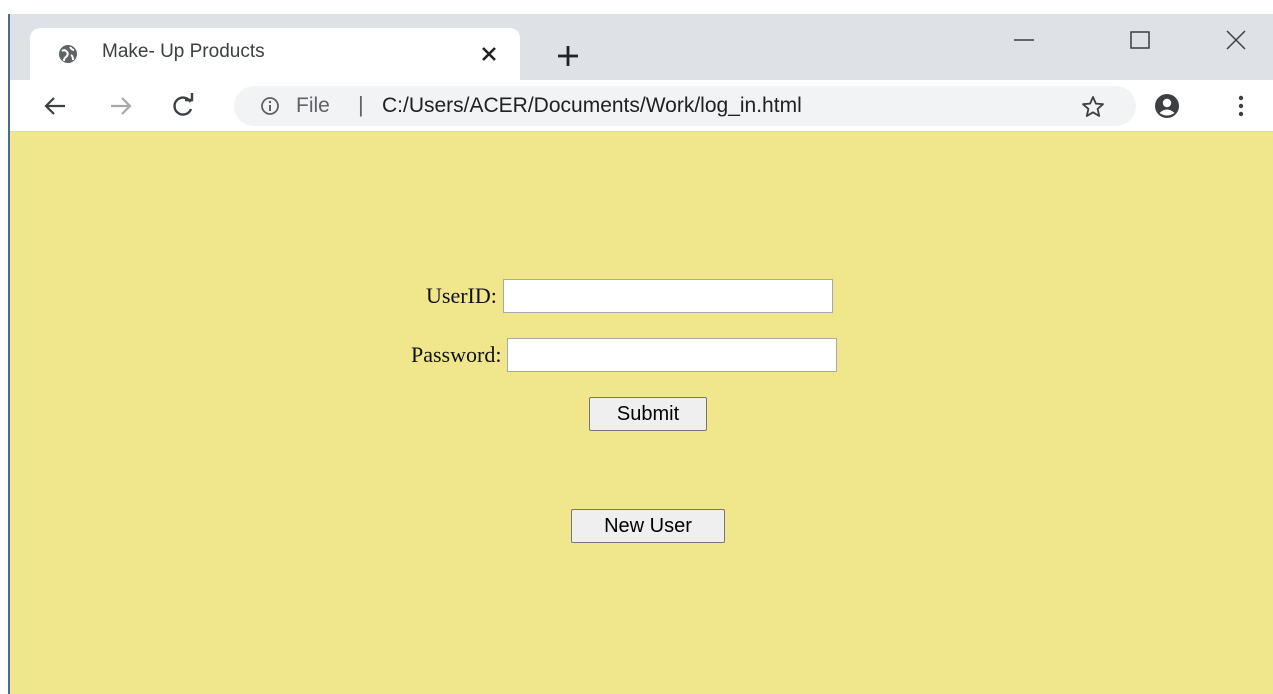  Describe the element at coordinates (1140, 40) in the screenshot. I see `maximize-icon` at that location.